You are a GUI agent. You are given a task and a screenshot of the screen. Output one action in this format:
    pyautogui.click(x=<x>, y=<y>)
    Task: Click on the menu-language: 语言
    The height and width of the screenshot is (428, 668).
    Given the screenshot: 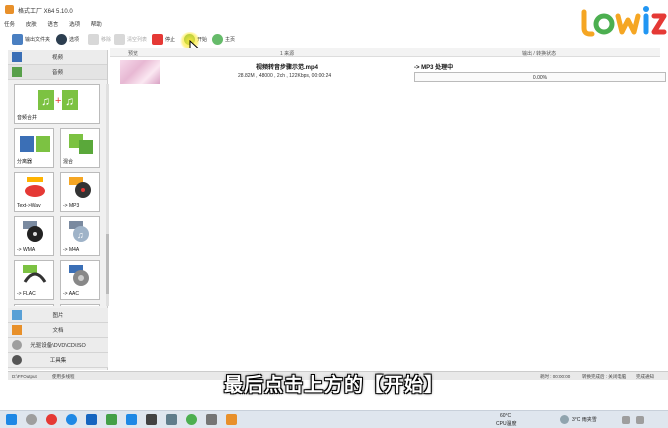 What is the action you would take?
    pyautogui.click(x=52, y=24)
    